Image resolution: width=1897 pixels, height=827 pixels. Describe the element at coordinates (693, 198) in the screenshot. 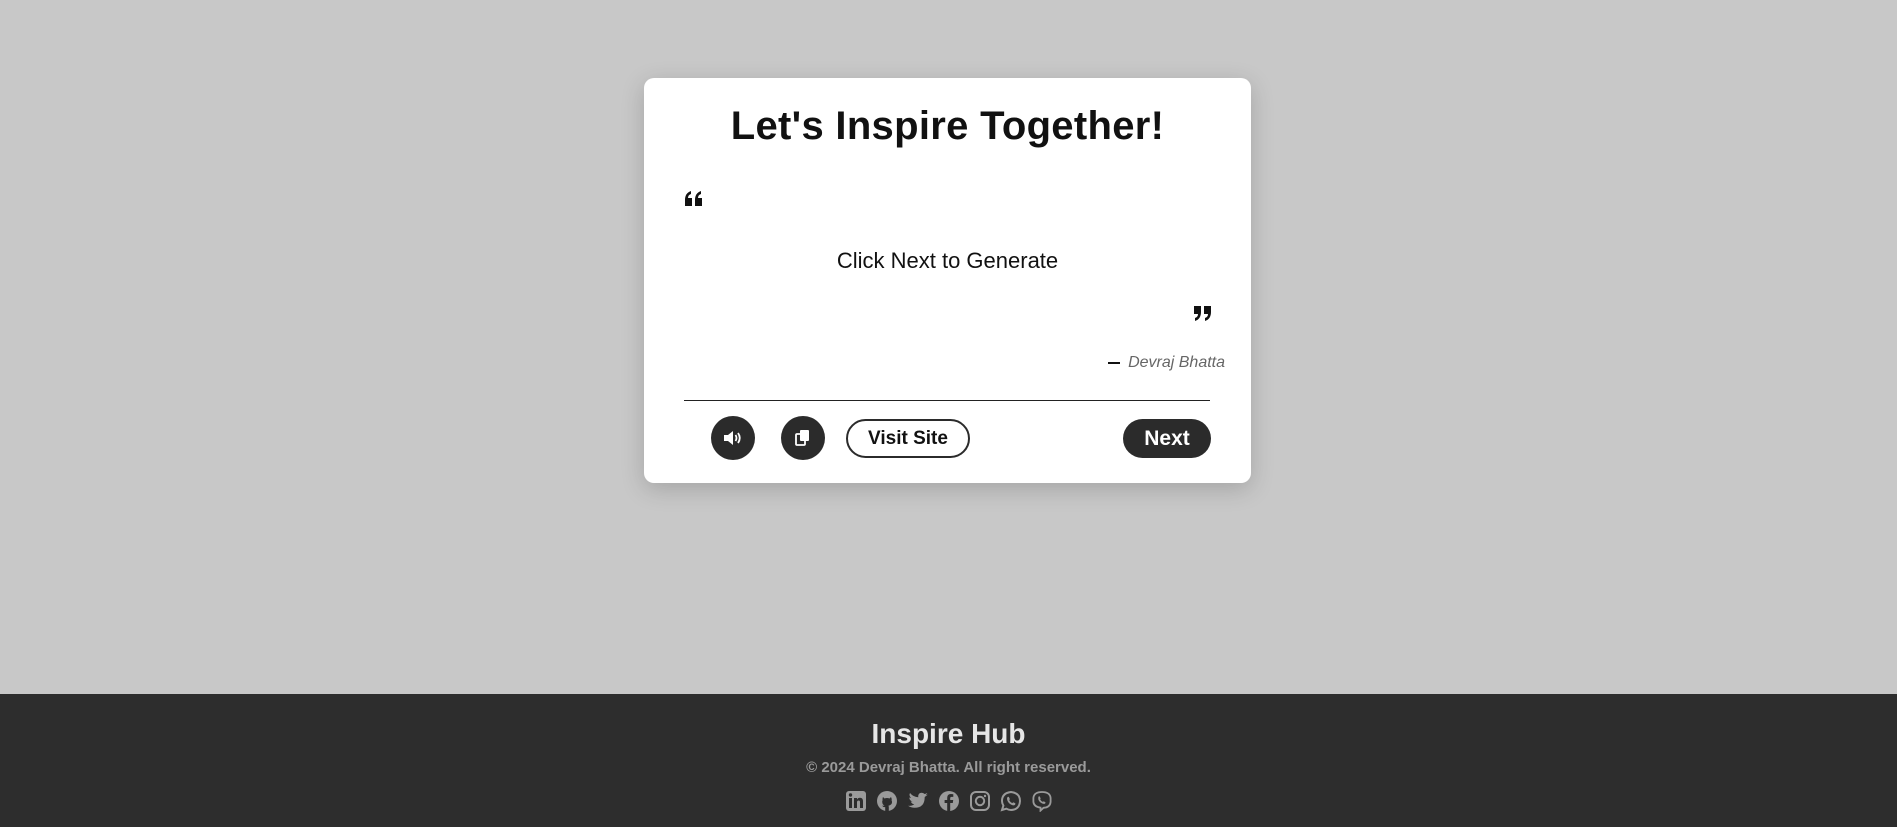

I see `quote-open-icon` at that location.